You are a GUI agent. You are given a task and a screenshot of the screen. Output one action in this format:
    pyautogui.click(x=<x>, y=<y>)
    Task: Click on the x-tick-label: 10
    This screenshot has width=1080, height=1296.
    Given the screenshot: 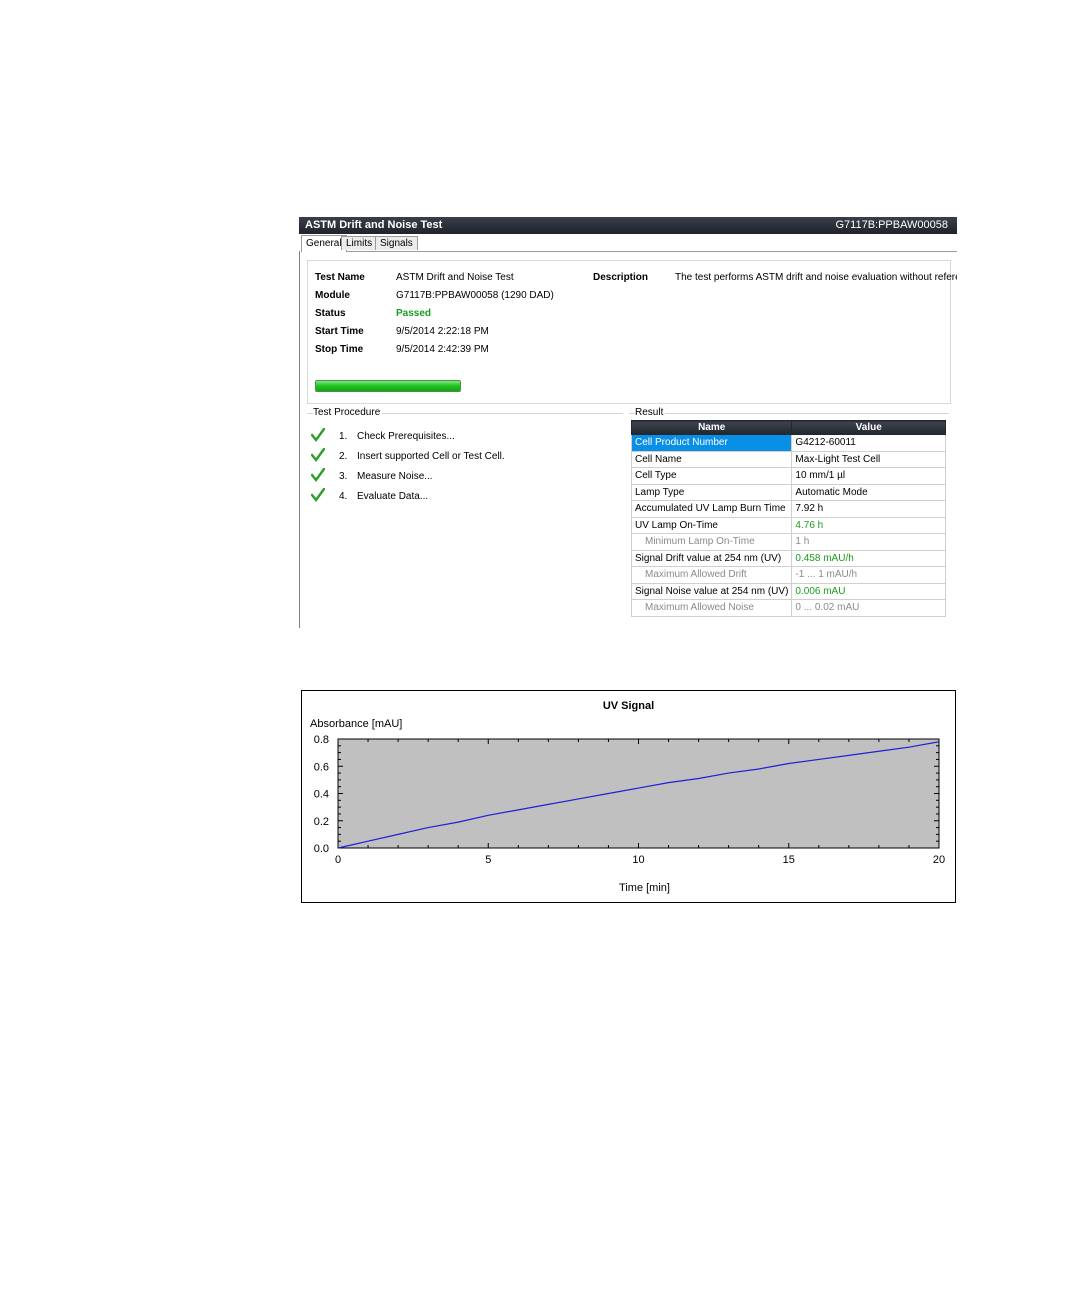 What is the action you would take?
    pyautogui.click(x=638, y=860)
    